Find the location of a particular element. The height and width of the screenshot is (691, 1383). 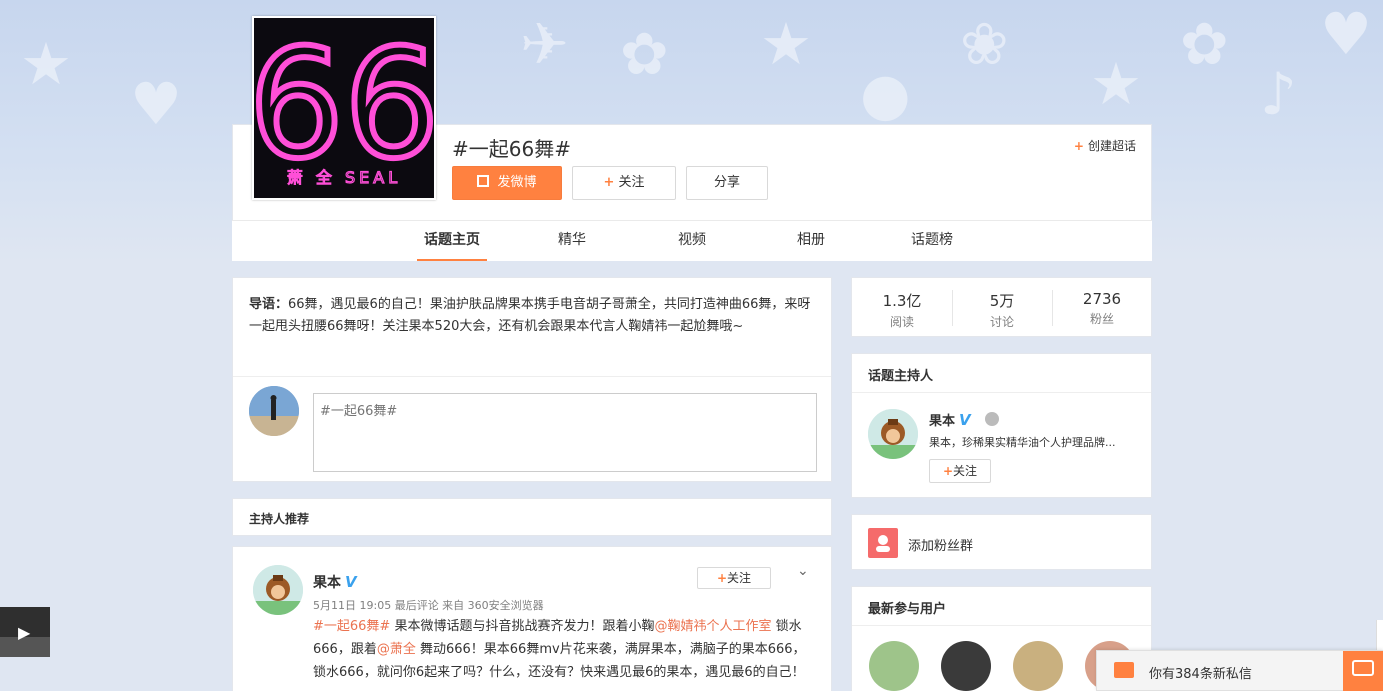

private-message-bar: 你有384条新私信 is located at coordinates (1239, 670).